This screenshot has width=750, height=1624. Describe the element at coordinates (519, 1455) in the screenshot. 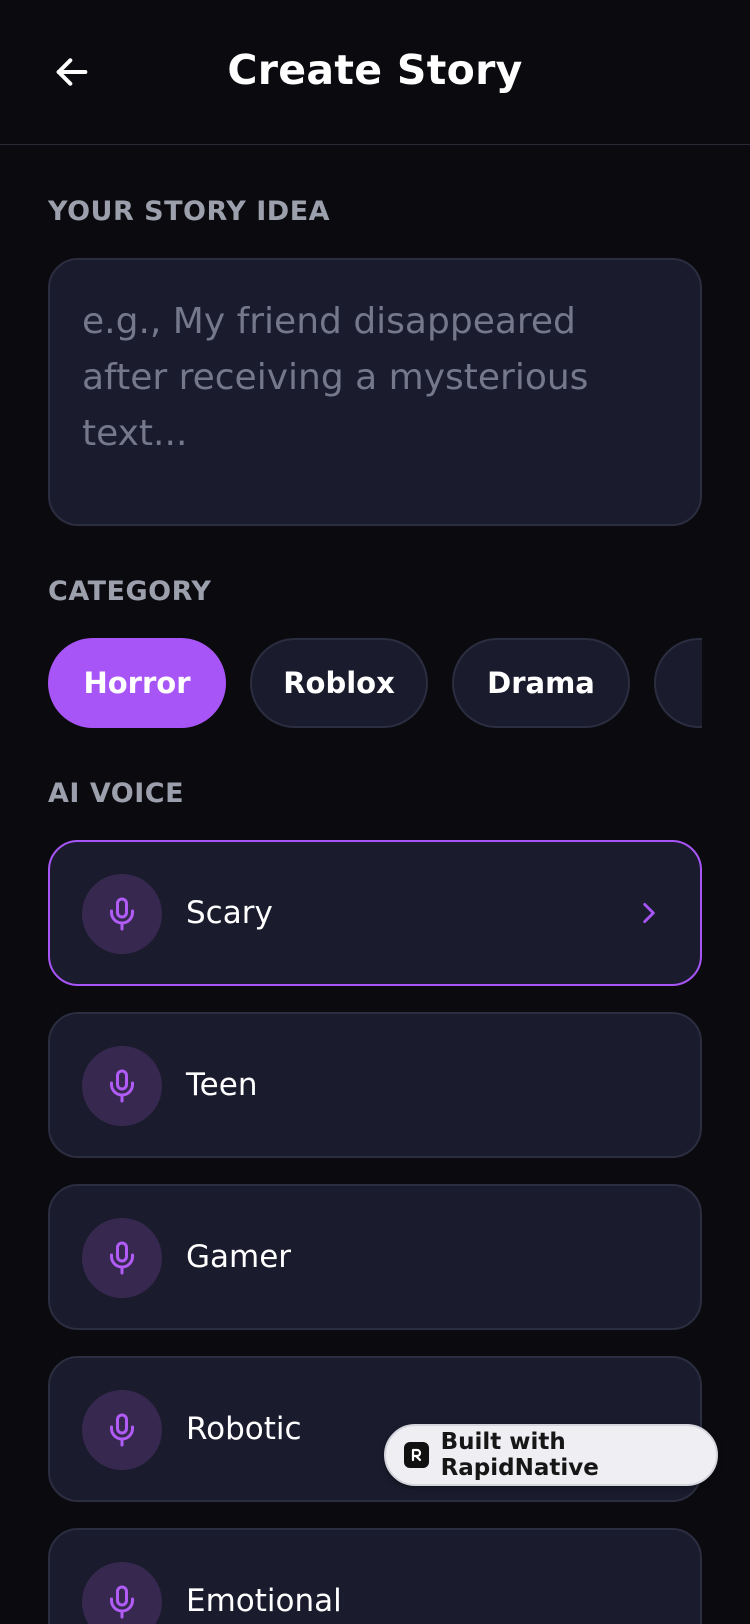

I see `badge-text: Built with RapidNative` at that location.